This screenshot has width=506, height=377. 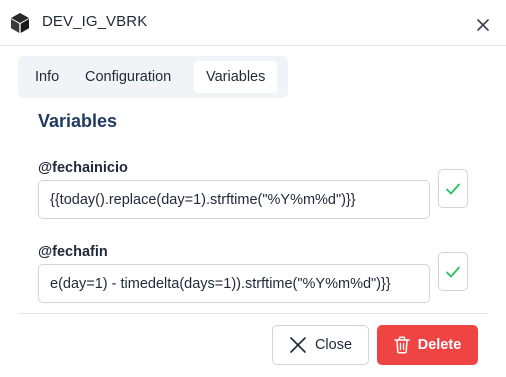 I want to click on close-button-label: Close, so click(x=333, y=345).